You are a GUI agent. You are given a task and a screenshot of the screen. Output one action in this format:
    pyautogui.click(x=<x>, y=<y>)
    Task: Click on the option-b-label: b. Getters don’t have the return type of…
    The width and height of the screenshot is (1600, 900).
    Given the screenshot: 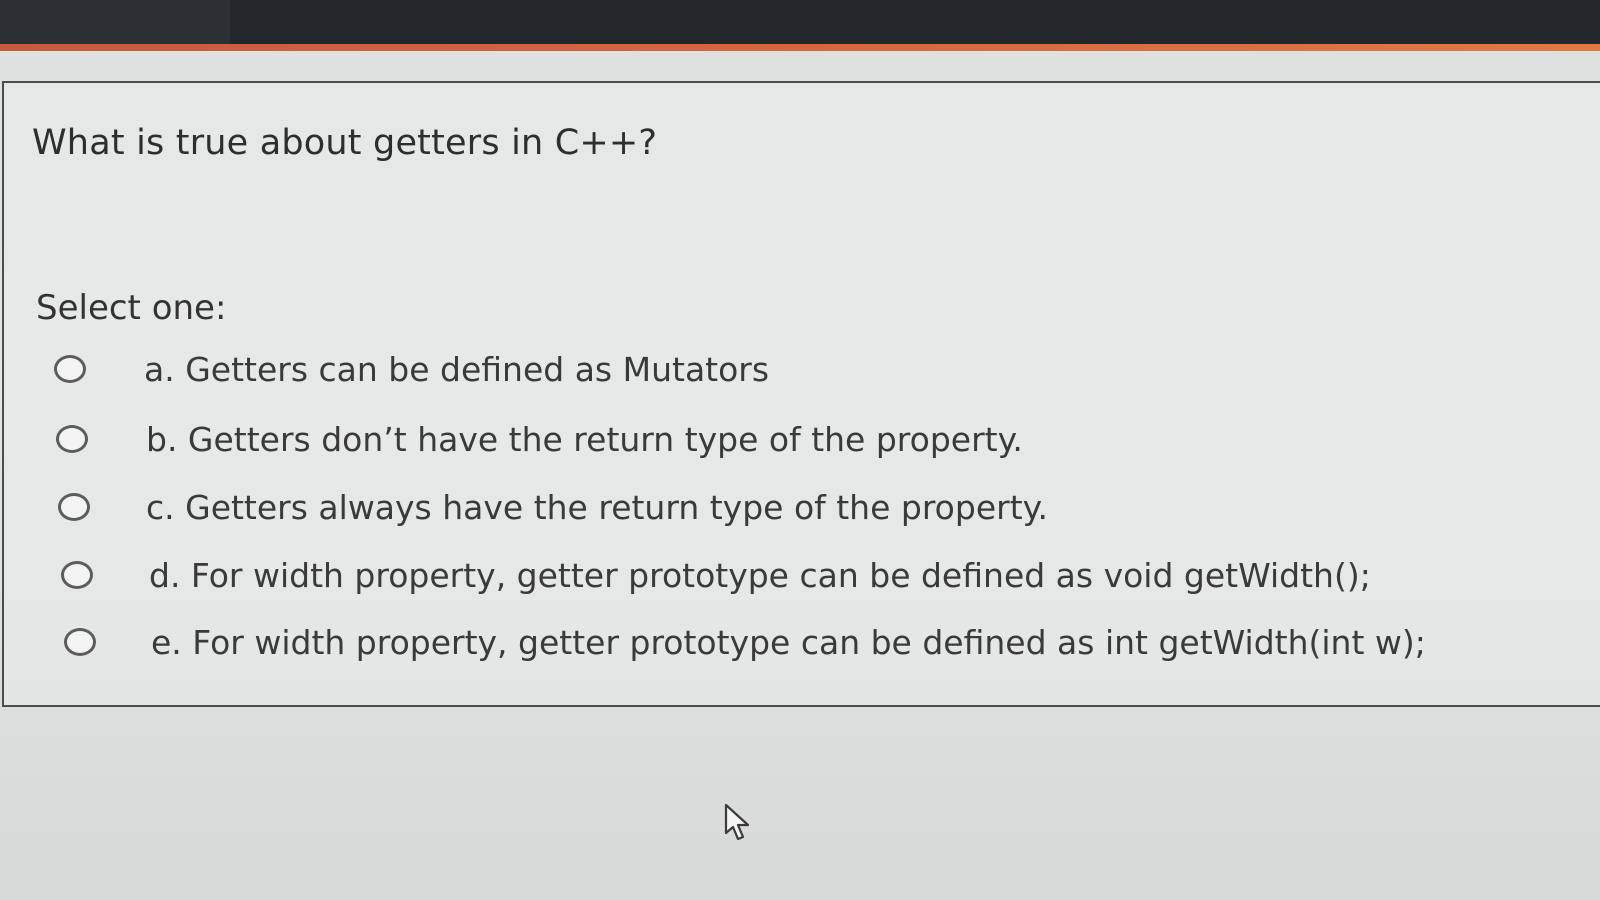 What is the action you would take?
    pyautogui.click(x=584, y=439)
    